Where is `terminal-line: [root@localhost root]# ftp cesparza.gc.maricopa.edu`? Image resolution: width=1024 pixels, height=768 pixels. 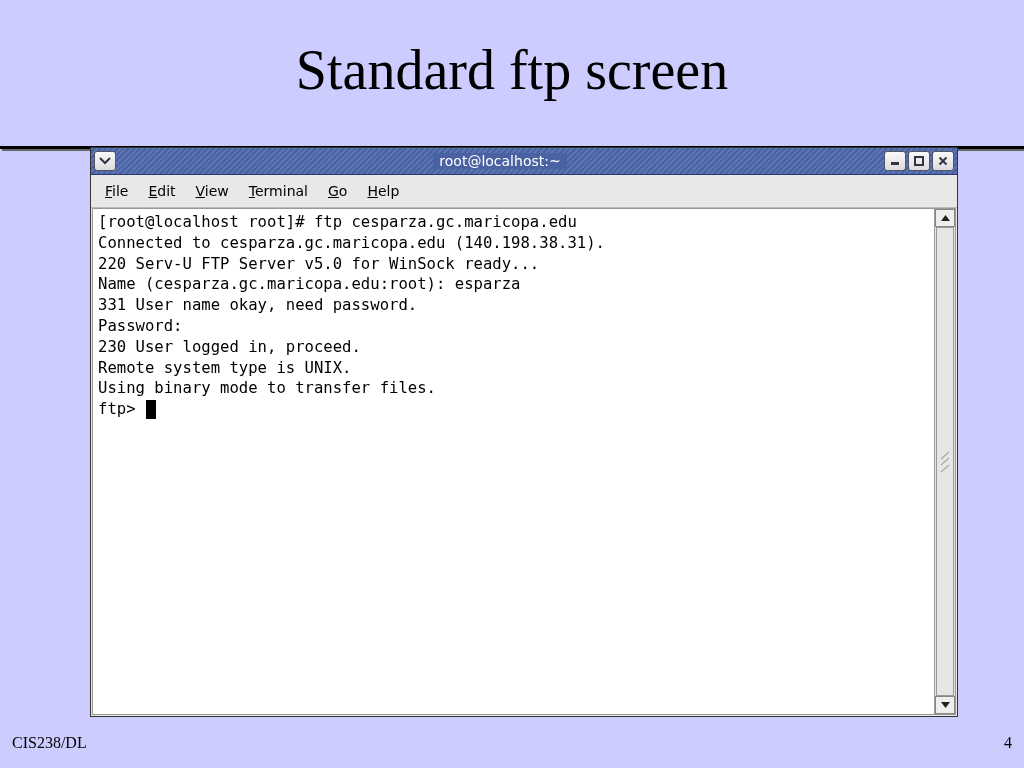
terminal-line: [root@localhost root]# ftp cesparza.gc.maricopa.edu is located at coordinates (338, 222).